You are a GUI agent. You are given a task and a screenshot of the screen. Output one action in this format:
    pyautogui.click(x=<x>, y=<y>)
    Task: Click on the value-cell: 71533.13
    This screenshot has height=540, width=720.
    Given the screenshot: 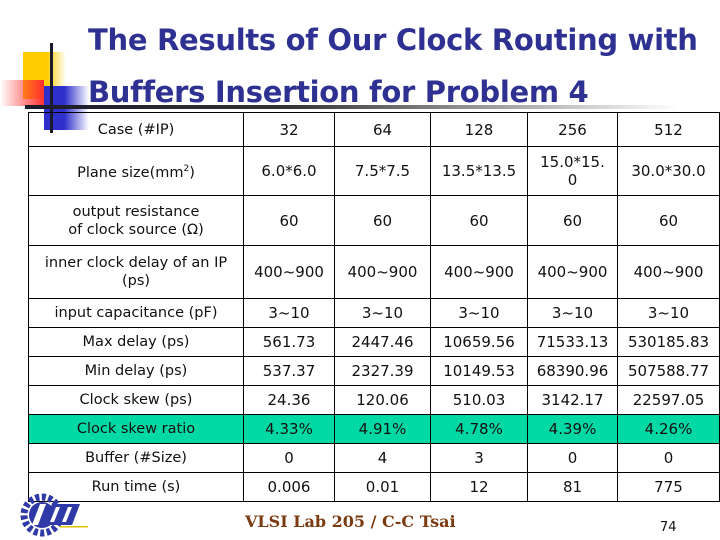 What is the action you would take?
    pyautogui.click(x=572, y=342)
    